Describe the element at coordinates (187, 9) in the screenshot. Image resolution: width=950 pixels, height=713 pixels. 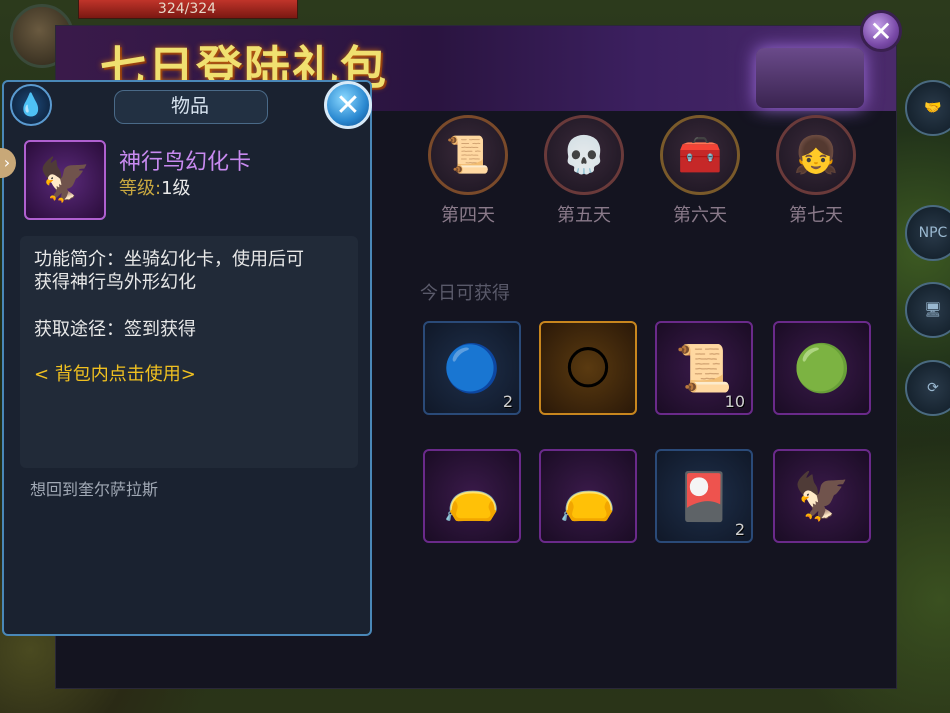
I see `hp-text: 324/324` at that location.